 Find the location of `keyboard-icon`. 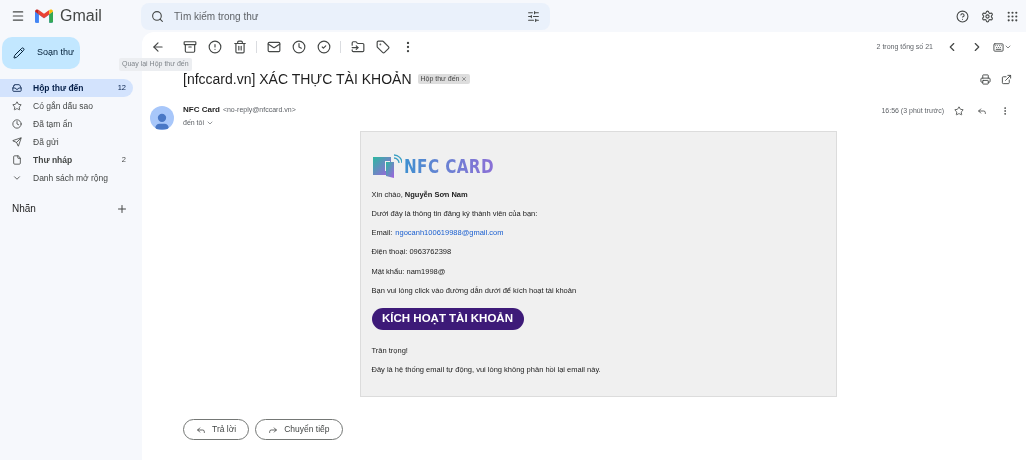

keyboard-icon is located at coordinates (998, 47).